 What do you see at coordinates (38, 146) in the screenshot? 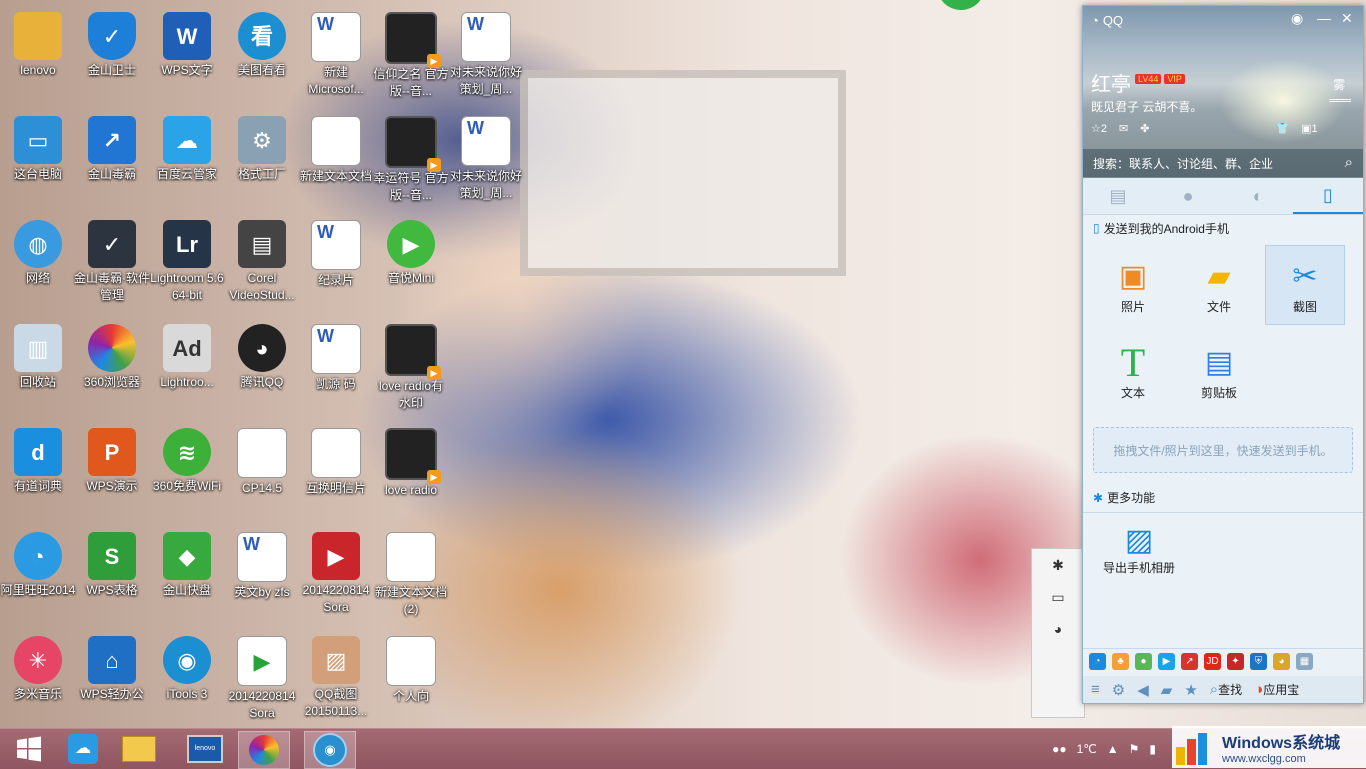
I see `desktop-icon: ▭ 这台电脑` at bounding box center [38, 146].